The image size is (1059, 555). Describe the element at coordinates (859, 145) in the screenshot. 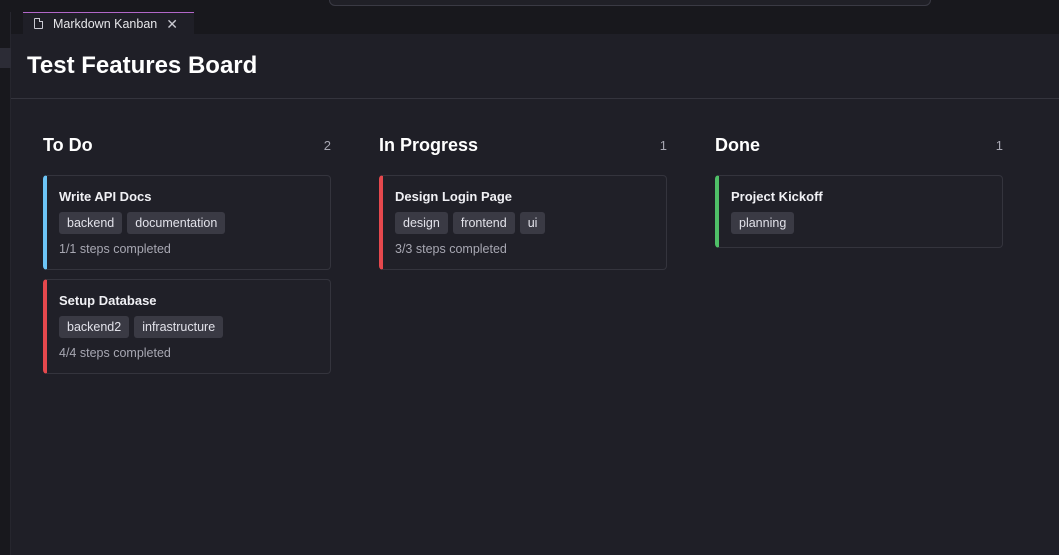

I see `column-header: Done 1` at that location.